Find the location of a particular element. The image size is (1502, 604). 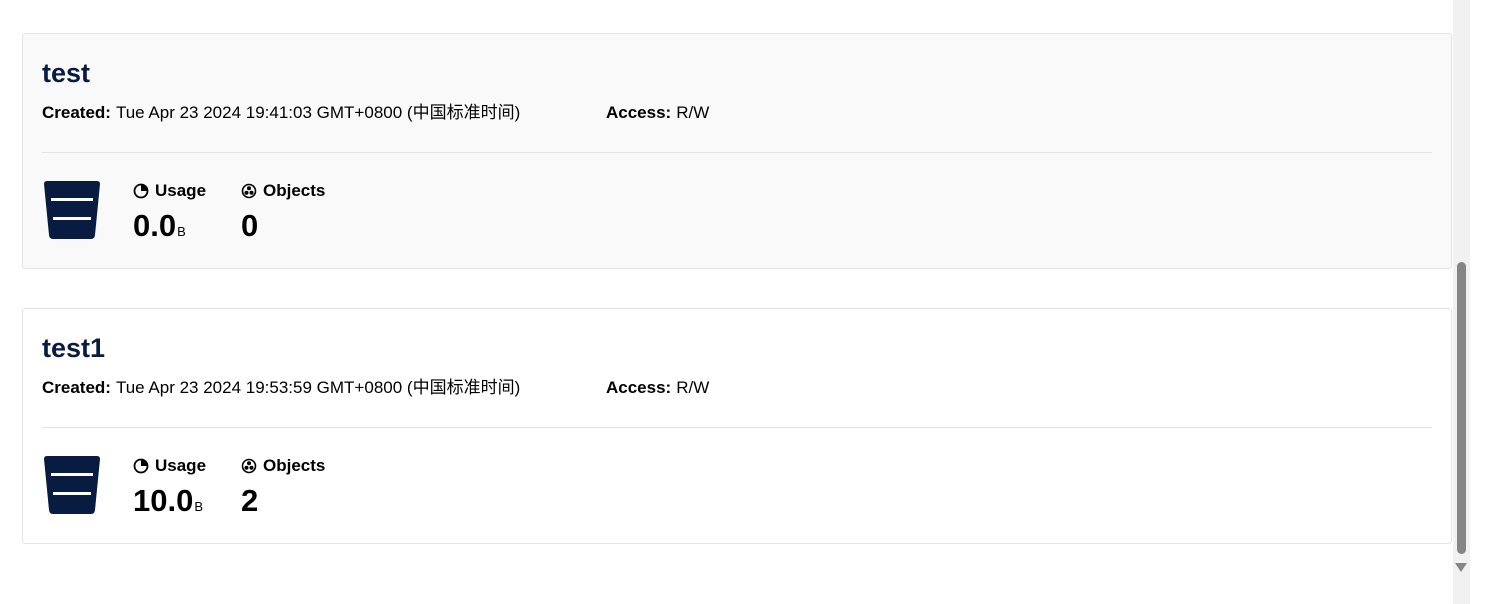

objects-stat: Objects 2 is located at coordinates (283, 486).